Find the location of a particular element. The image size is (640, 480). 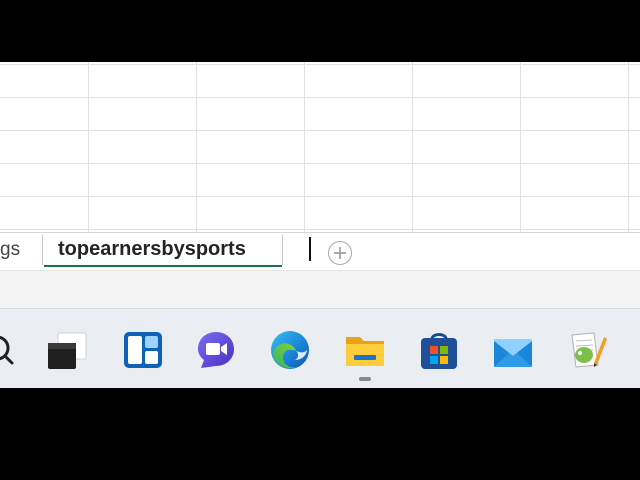

status-bar is located at coordinates (320, 289).